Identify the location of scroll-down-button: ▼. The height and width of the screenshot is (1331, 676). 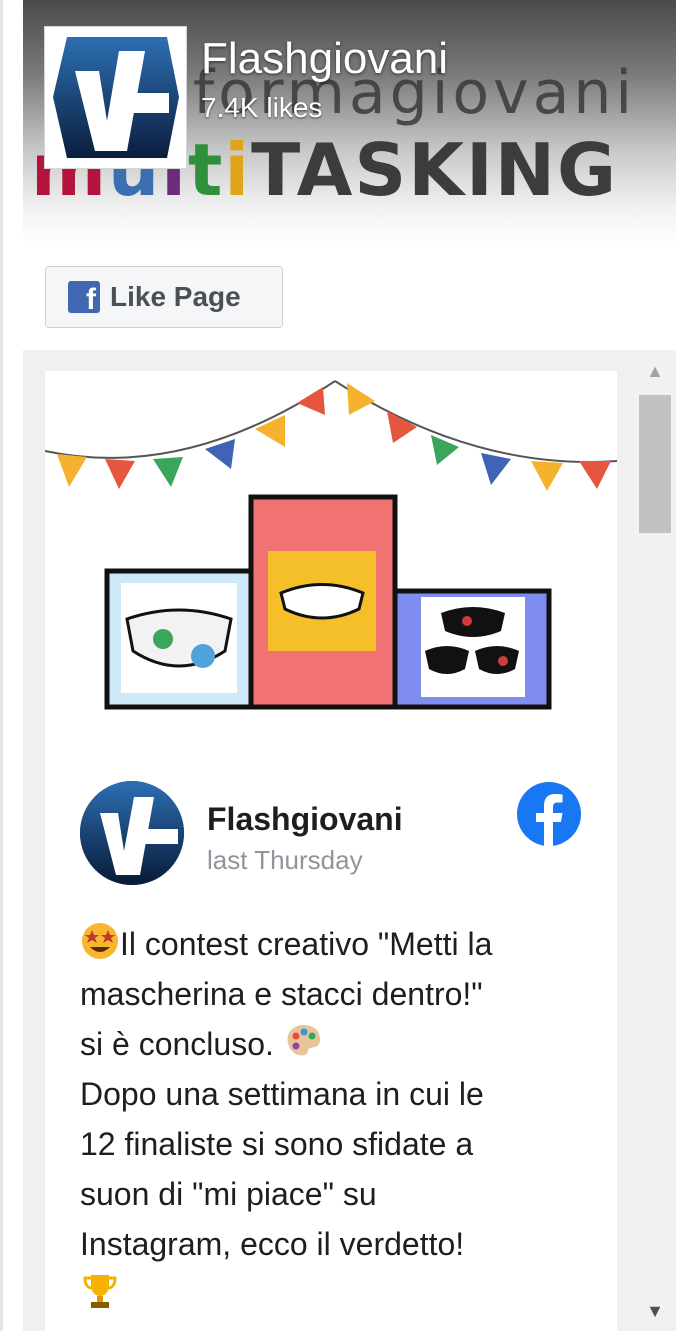
(655, 1311).